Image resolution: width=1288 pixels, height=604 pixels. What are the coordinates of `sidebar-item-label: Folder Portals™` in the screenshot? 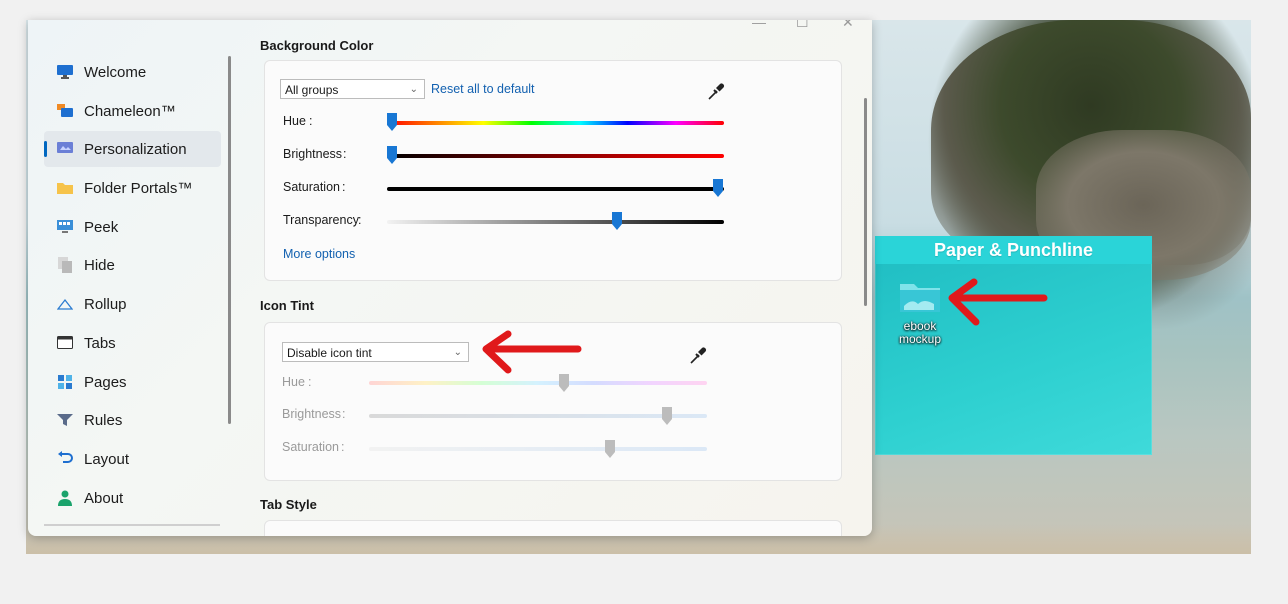 It's located at (138, 188).